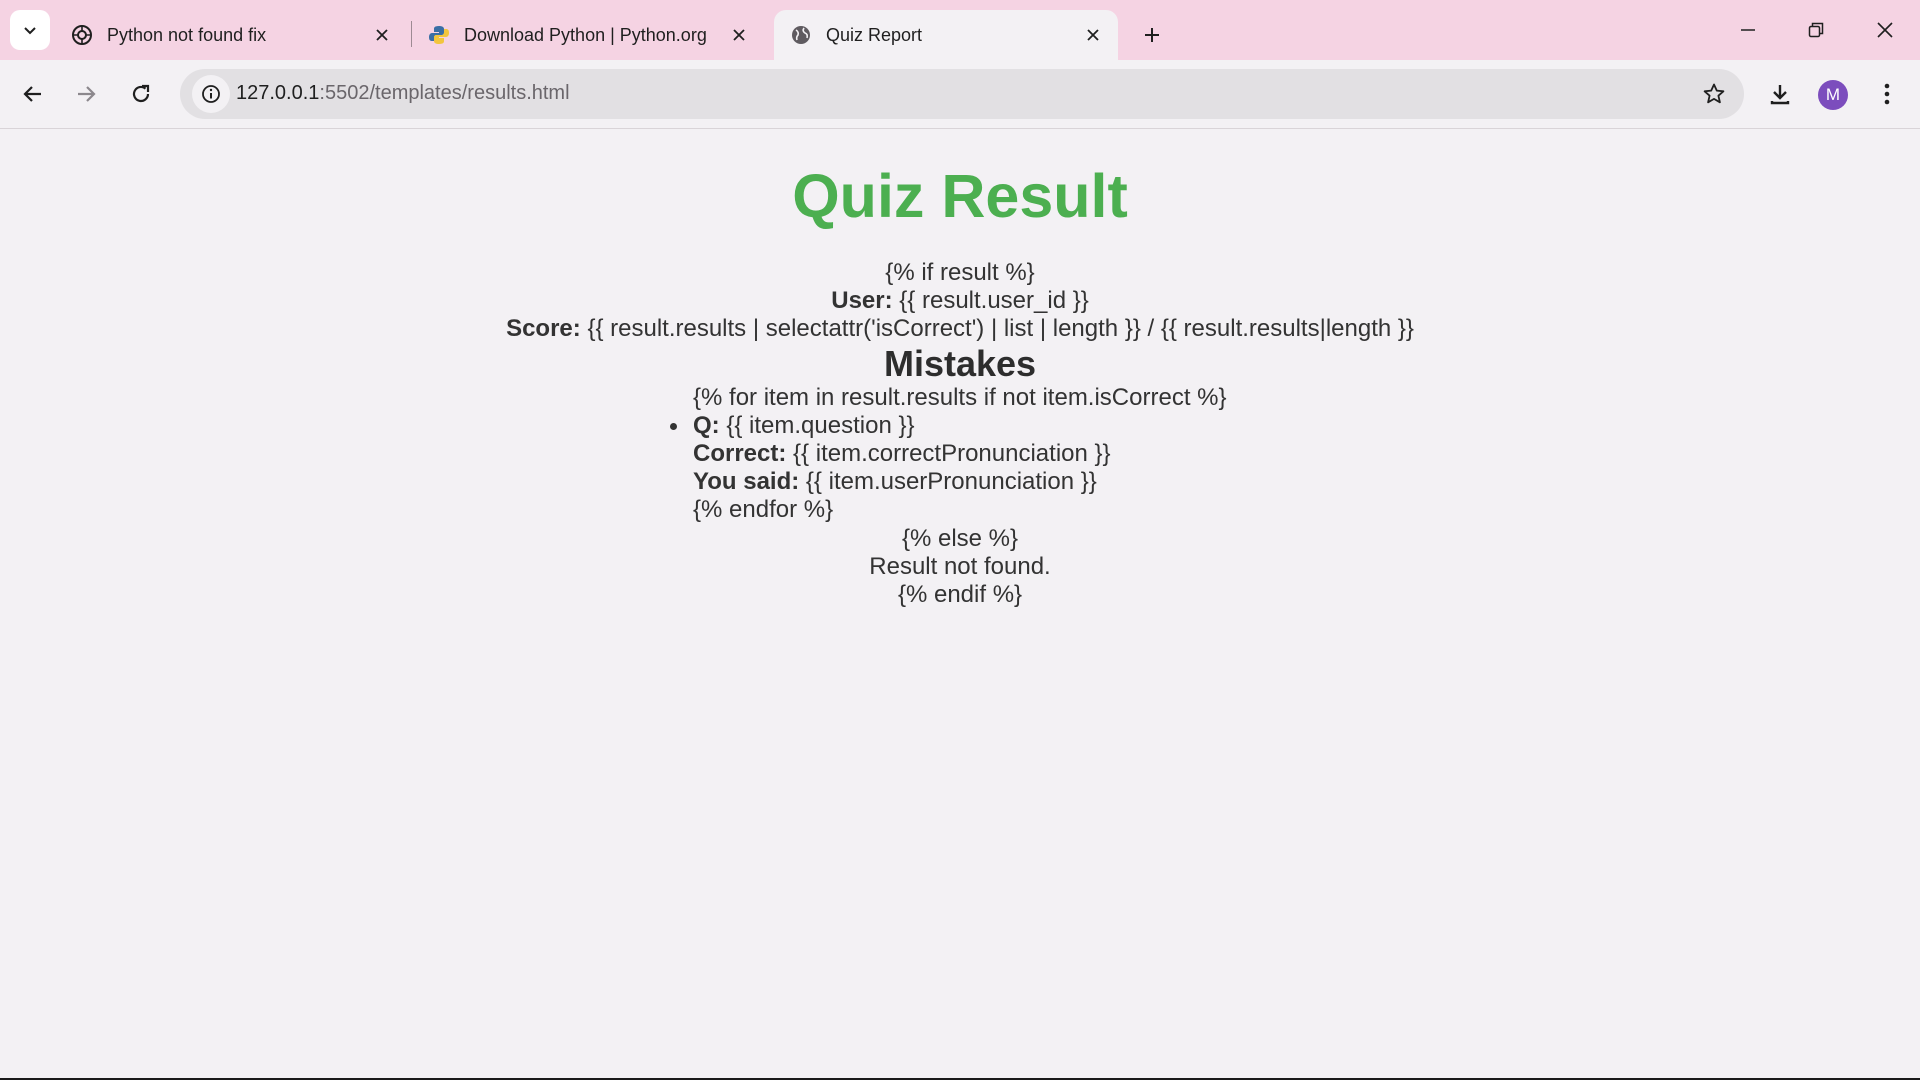  I want to click on star-icon, so click(1714, 93).